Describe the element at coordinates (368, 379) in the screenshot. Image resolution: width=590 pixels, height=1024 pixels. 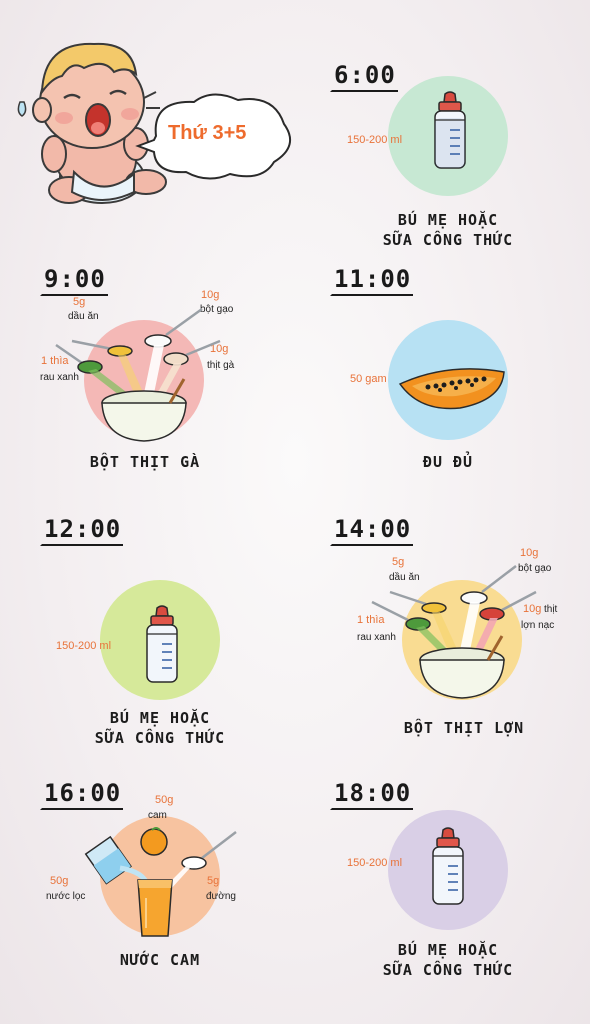
I see `quantity-label: 50 gam` at that location.